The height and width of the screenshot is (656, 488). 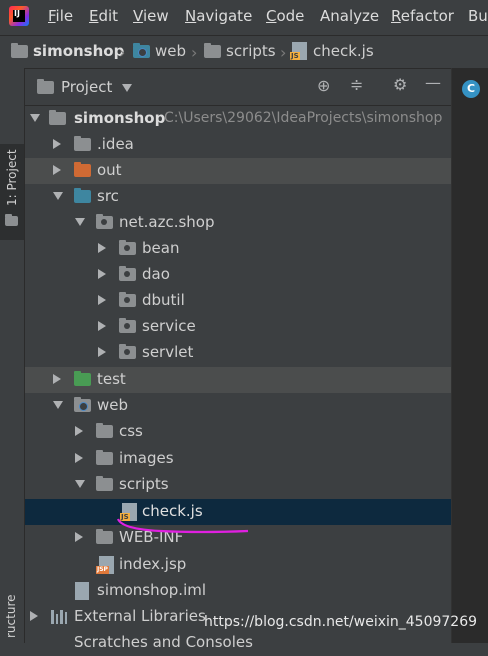 I want to click on watermark-text: https://blog.csdn.net/weixin_45097269, so click(x=341, y=622).